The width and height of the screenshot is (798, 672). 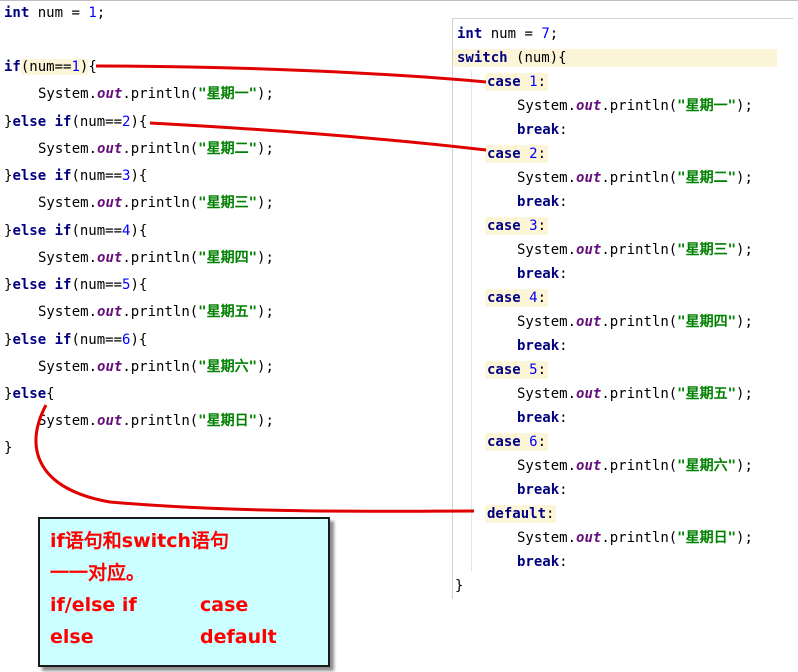 I want to click on case-label: case 5:, so click(x=517, y=370).